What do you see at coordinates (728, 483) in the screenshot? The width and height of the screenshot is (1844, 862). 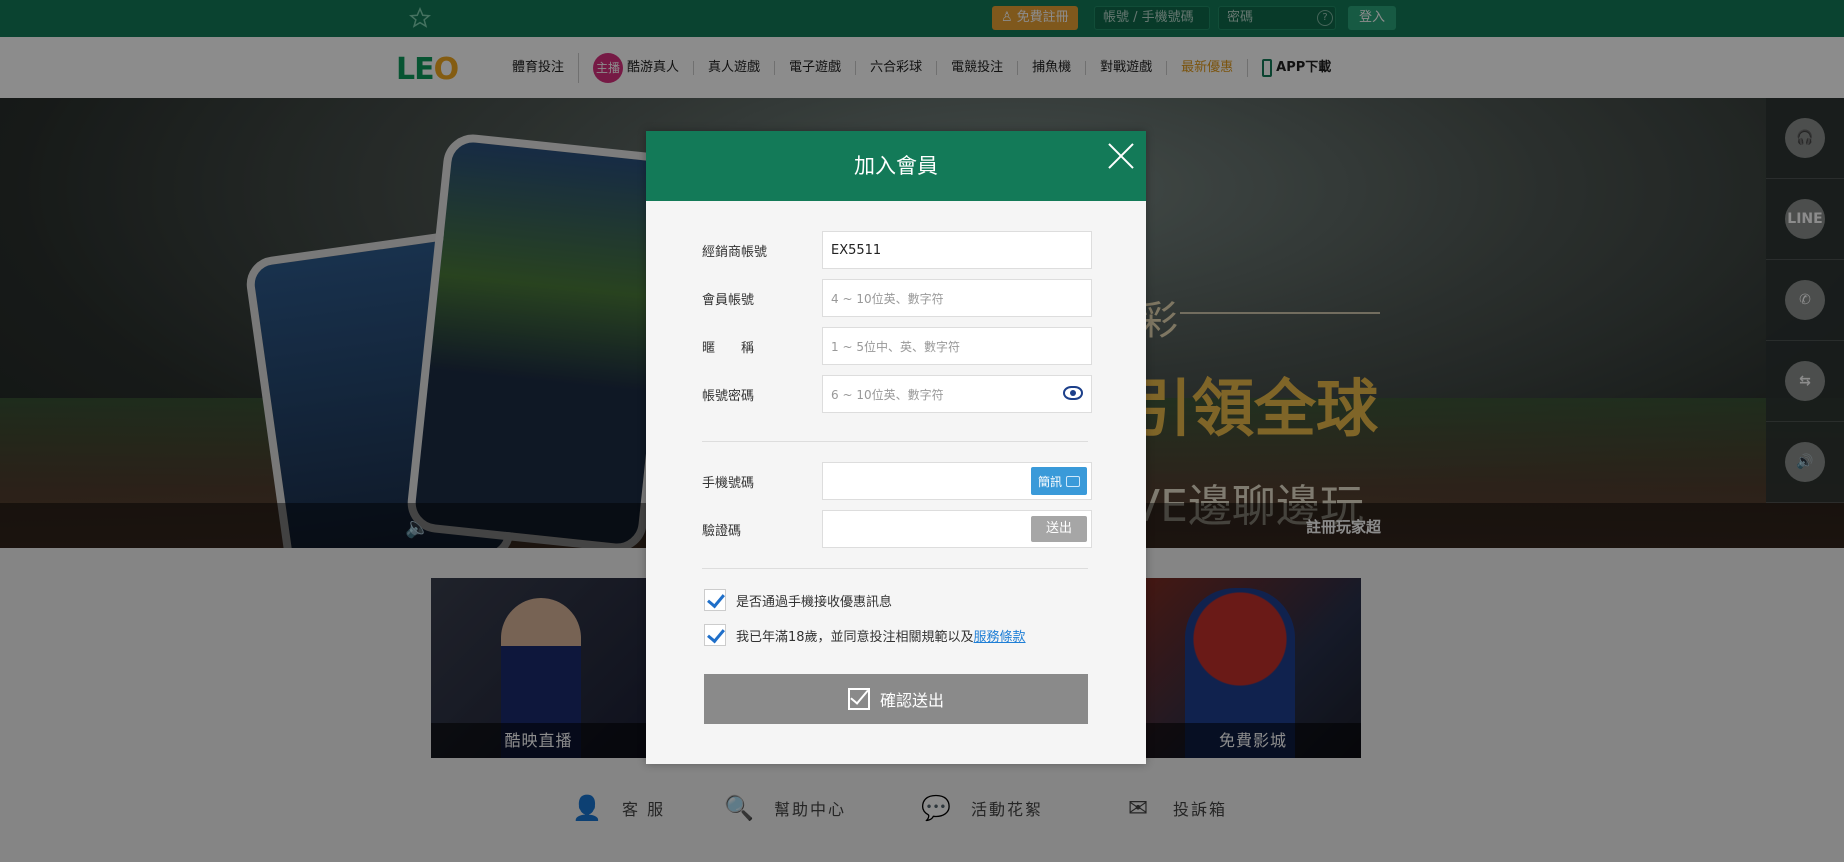 I see `phone-label: 手機號碼` at bounding box center [728, 483].